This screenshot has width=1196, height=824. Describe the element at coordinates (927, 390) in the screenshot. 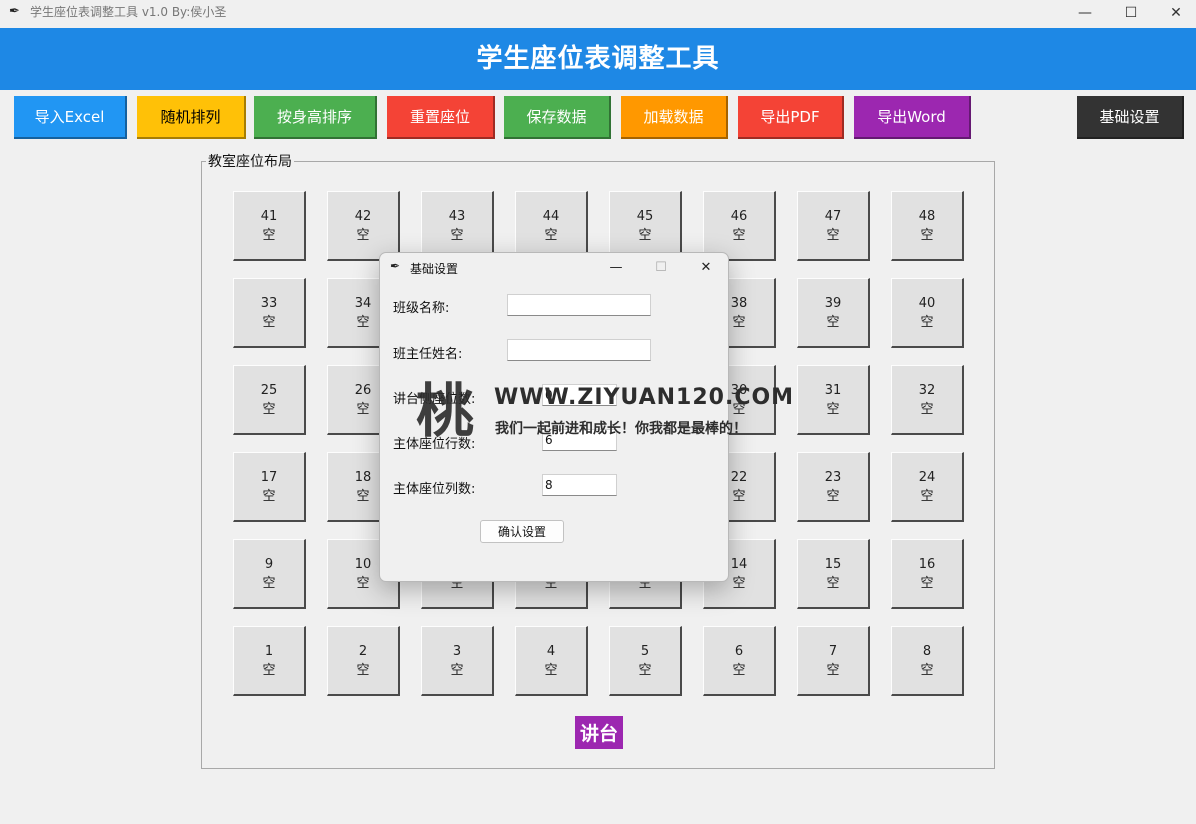

I see `seat-number: 32` at that location.